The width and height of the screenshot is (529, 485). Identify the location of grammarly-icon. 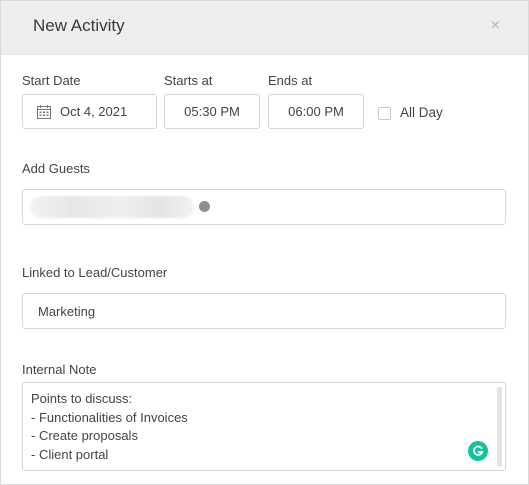
(478, 451).